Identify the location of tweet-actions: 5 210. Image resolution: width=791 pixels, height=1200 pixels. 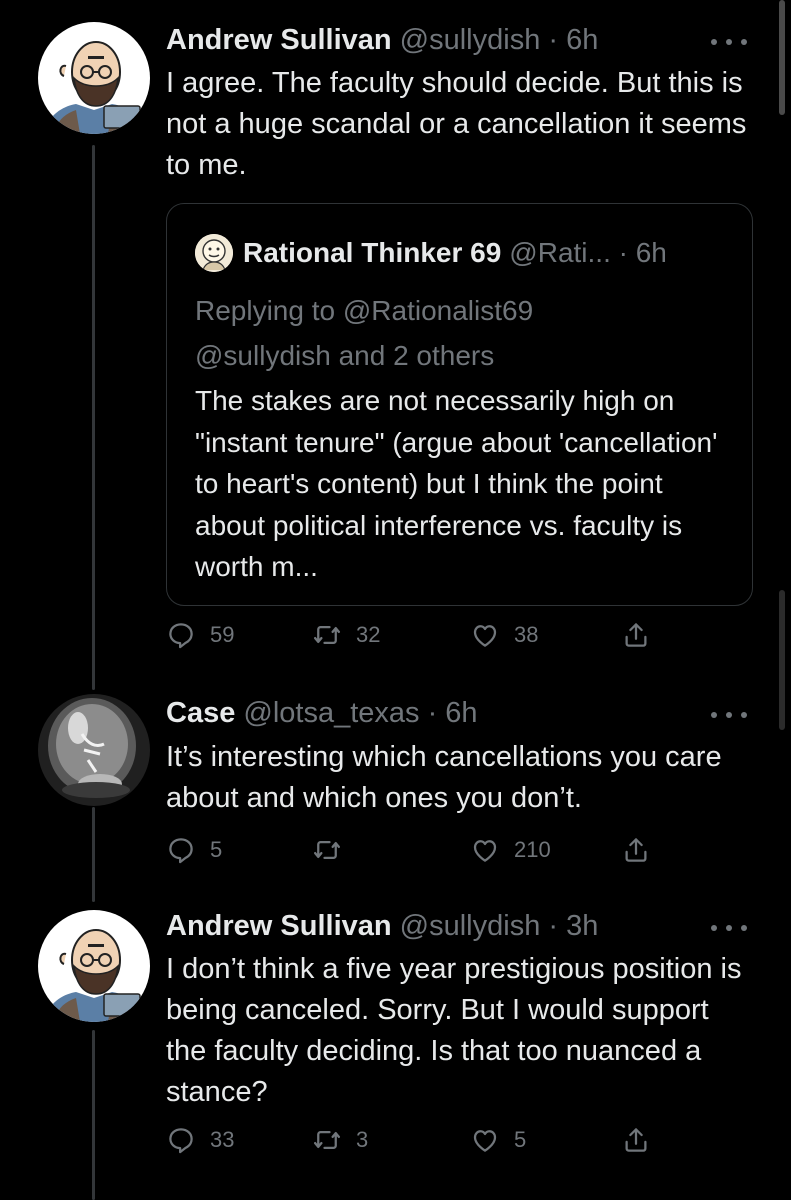
(416, 855).